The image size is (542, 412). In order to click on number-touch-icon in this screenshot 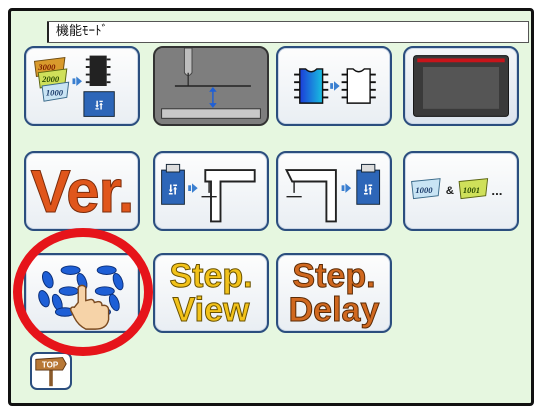, I will do `click(81, 297)`.